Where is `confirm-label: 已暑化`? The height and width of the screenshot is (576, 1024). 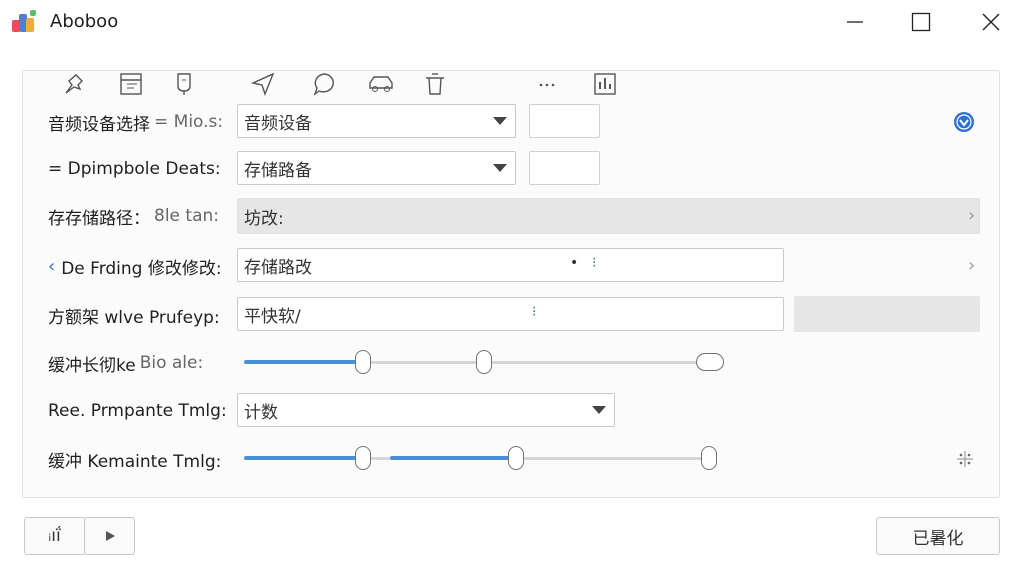 confirm-label: 已暑化 is located at coordinates (938, 538).